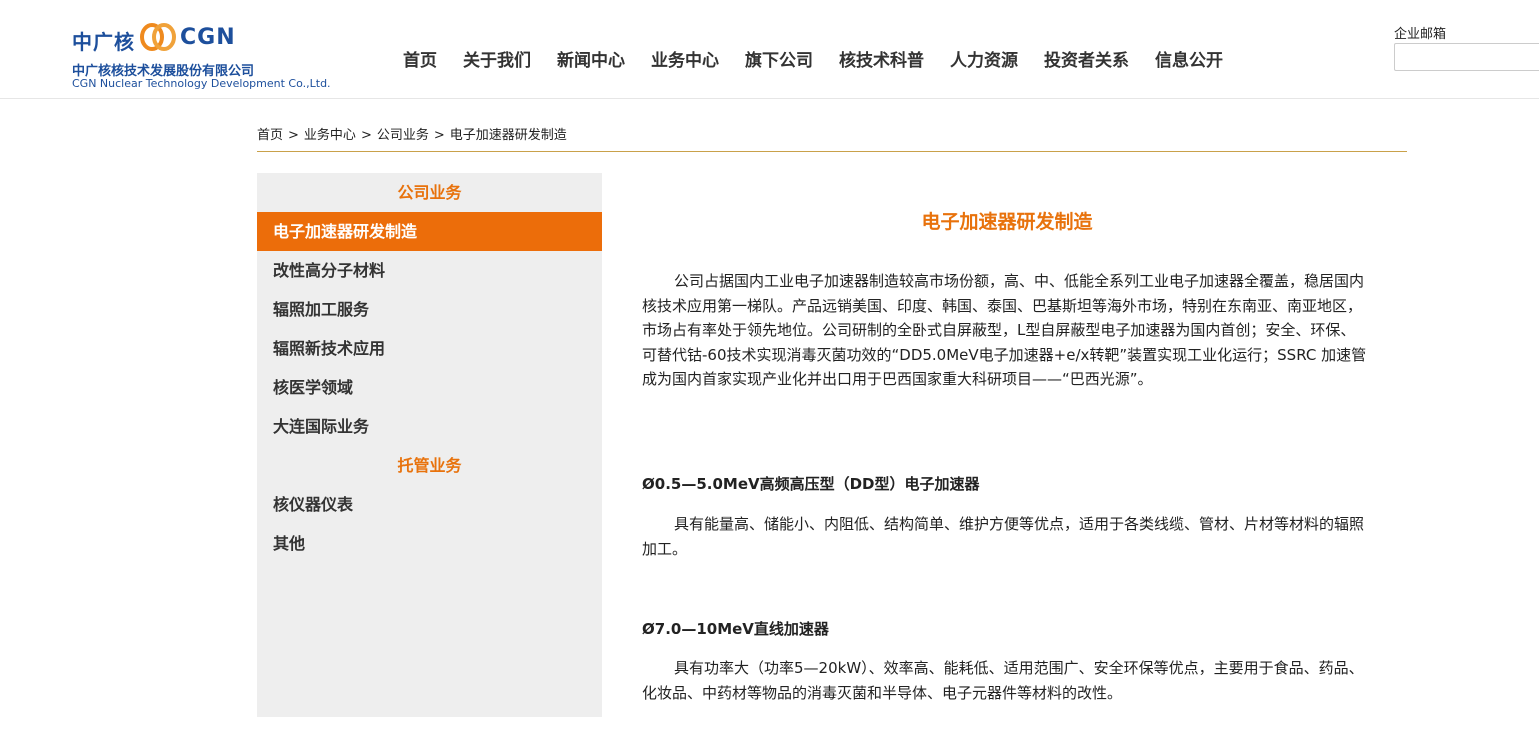  Describe the element at coordinates (429, 504) in the screenshot. I see `sidebar-item-instruments: 核仪器仪表` at that location.